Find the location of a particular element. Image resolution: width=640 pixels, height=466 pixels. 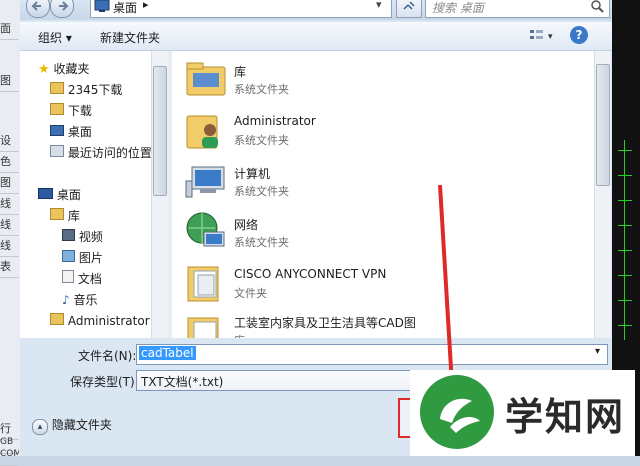

watermark-logo-icon is located at coordinates (457, 412).